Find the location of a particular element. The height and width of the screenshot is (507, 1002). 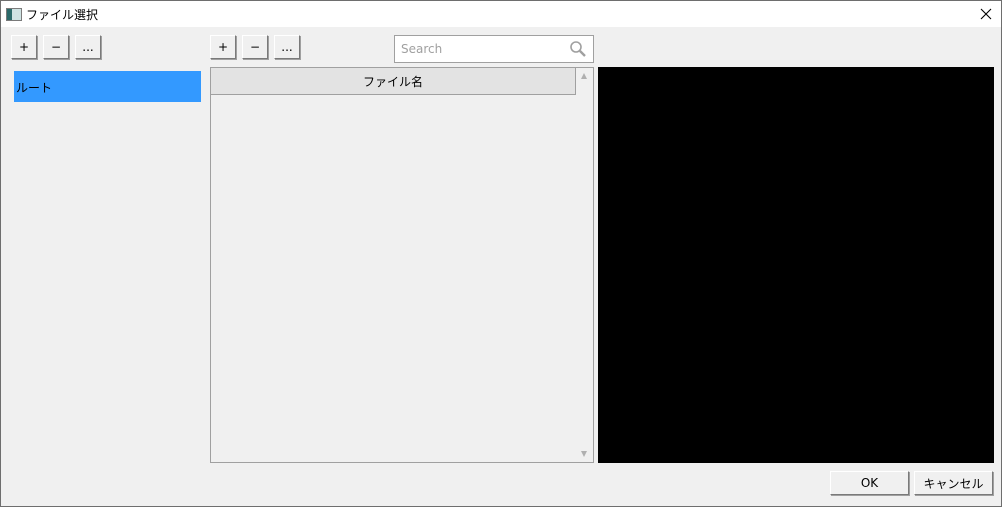

close-icon is located at coordinates (986, 14).